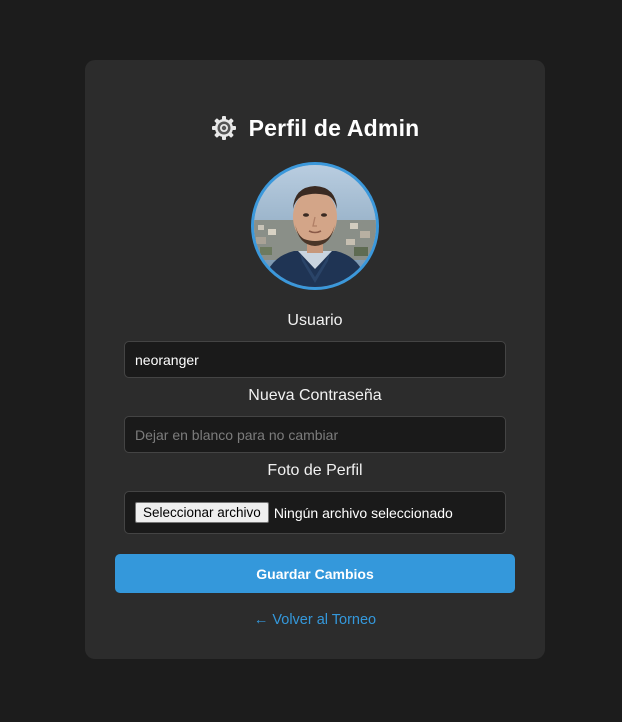 The height and width of the screenshot is (722, 622). I want to click on username-input, so click(315, 359).